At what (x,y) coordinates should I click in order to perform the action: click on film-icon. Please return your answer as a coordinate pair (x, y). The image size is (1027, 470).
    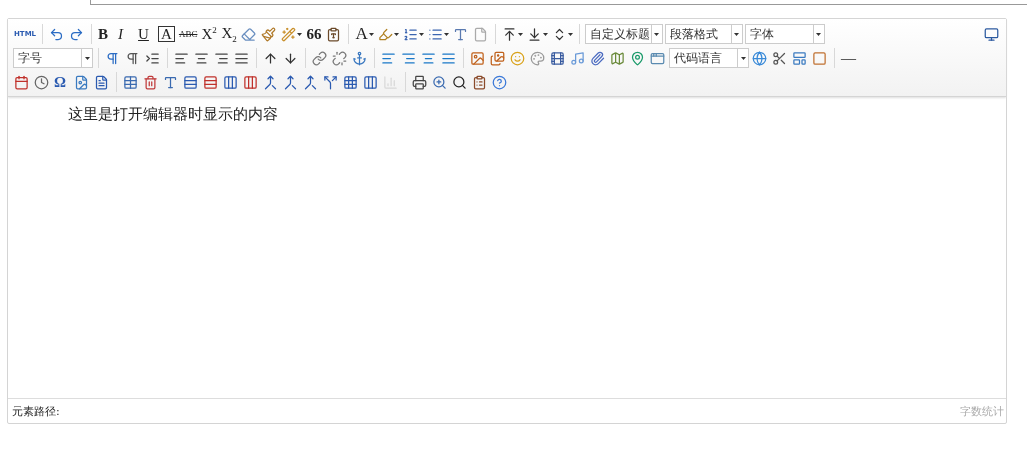
    Looking at the image, I should click on (557, 58).